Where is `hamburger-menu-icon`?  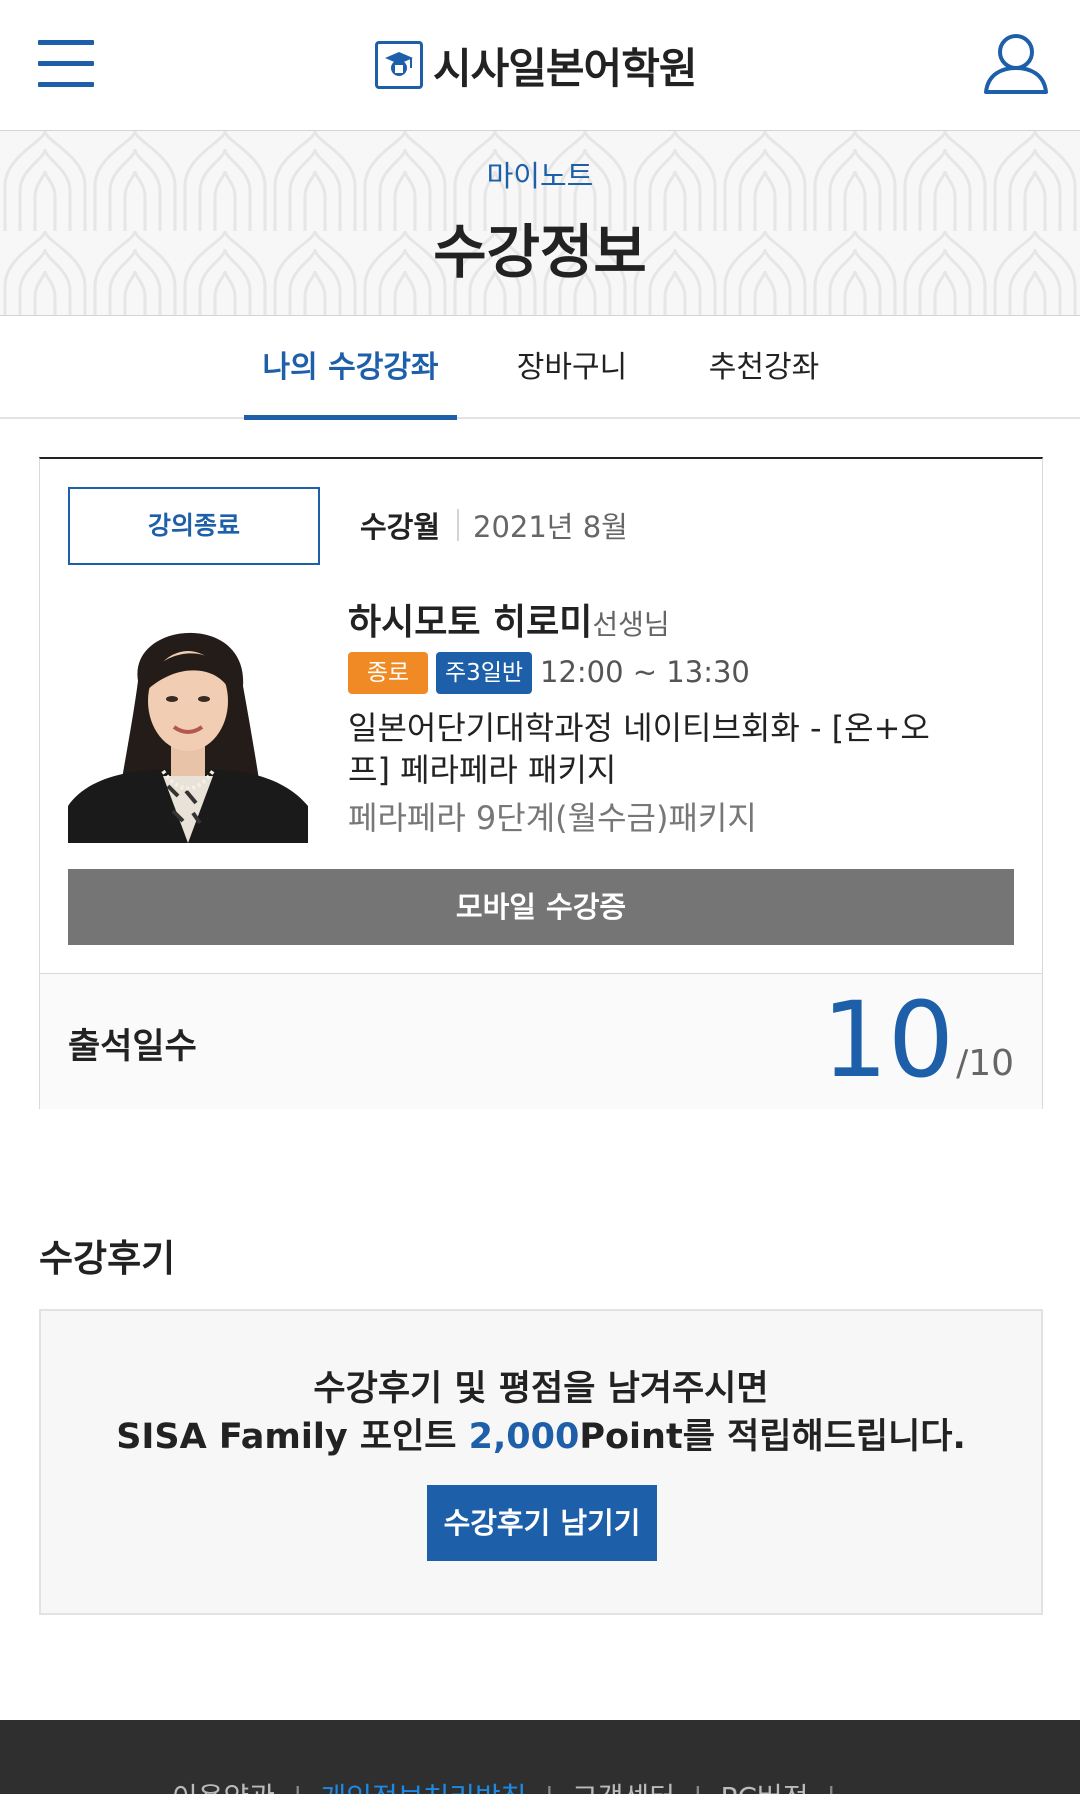
hamburger-menu-icon is located at coordinates (66, 64).